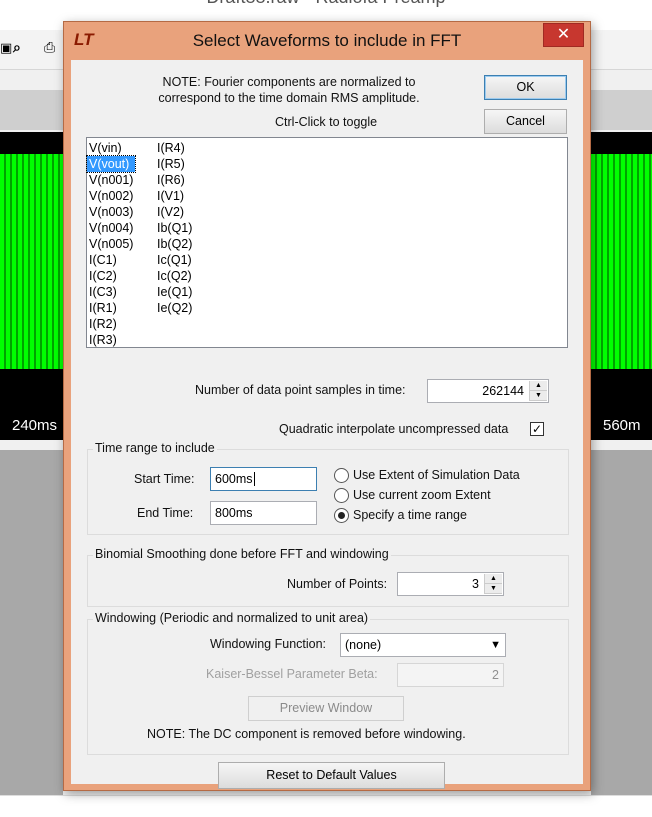 The image size is (652, 817). I want to click on trace-item: I(R6), so click(174, 180).